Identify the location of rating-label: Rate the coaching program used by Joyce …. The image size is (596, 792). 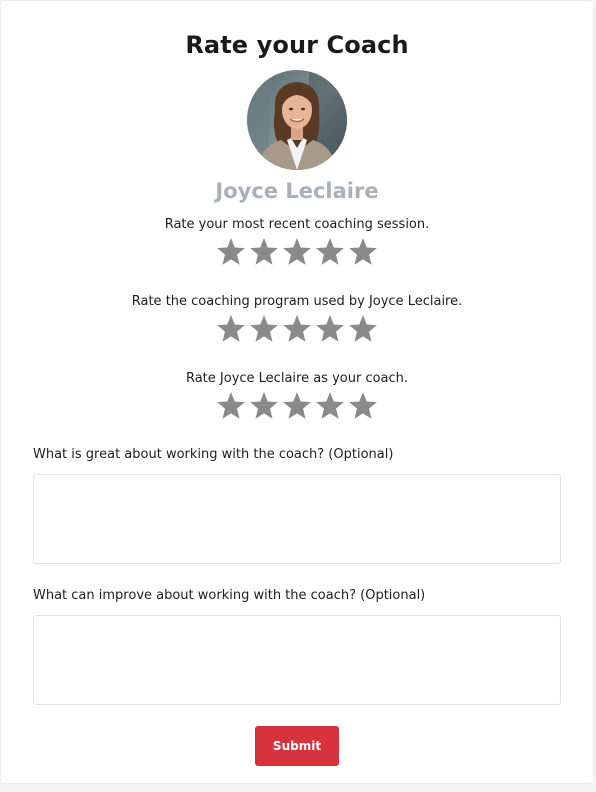
(297, 301).